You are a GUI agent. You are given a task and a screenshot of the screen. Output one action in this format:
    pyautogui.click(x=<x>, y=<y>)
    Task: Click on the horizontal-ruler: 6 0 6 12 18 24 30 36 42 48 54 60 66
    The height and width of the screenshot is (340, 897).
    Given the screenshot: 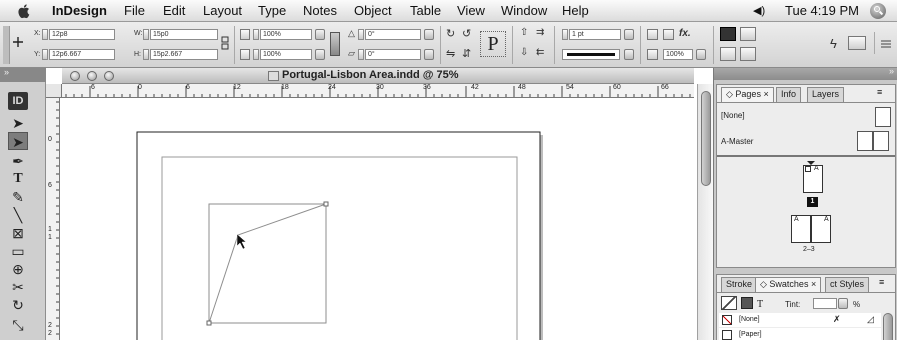 What is the action you would take?
    pyautogui.click(x=378, y=91)
    